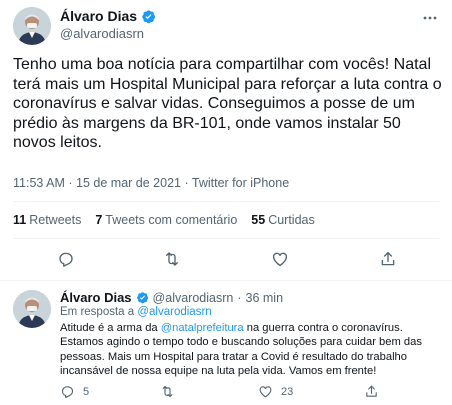 Image resolution: width=452 pixels, height=405 pixels. What do you see at coordinates (202, 328) in the screenshot?
I see `reply-text-mention: @natalprefeitura` at bounding box center [202, 328].